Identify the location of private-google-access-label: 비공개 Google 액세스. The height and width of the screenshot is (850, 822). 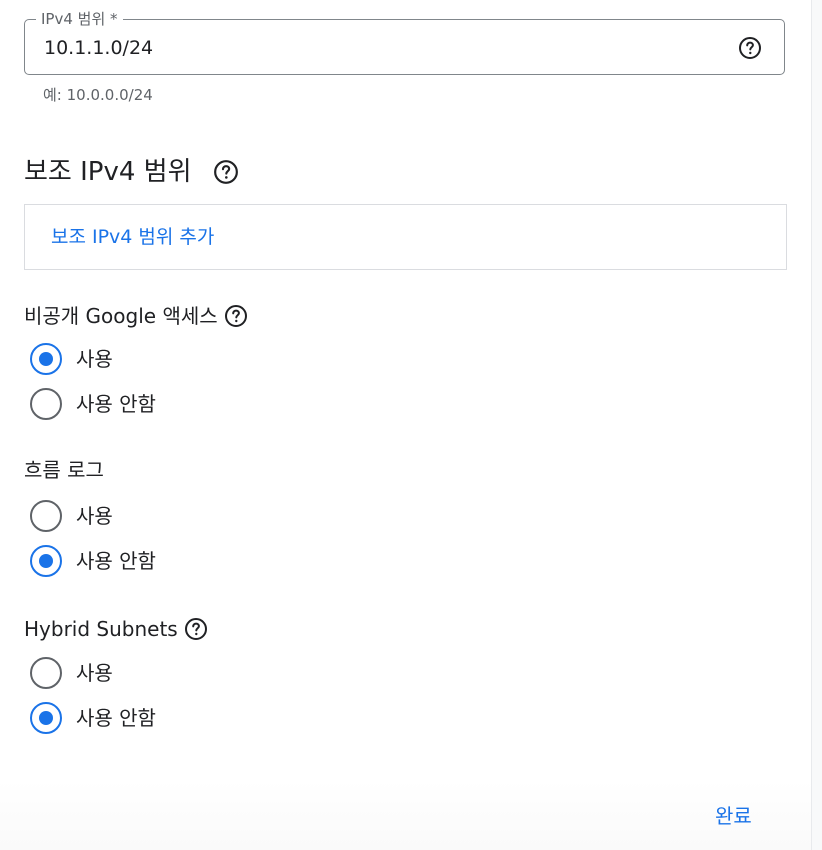
(136, 316).